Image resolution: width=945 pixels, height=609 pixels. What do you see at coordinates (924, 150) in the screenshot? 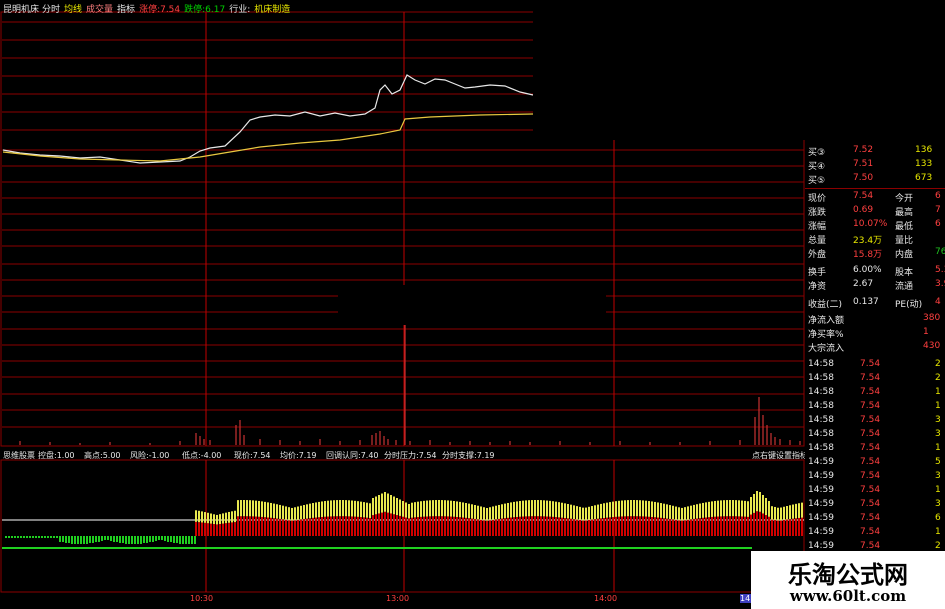
I see `bid-volume: 136` at bounding box center [924, 150].